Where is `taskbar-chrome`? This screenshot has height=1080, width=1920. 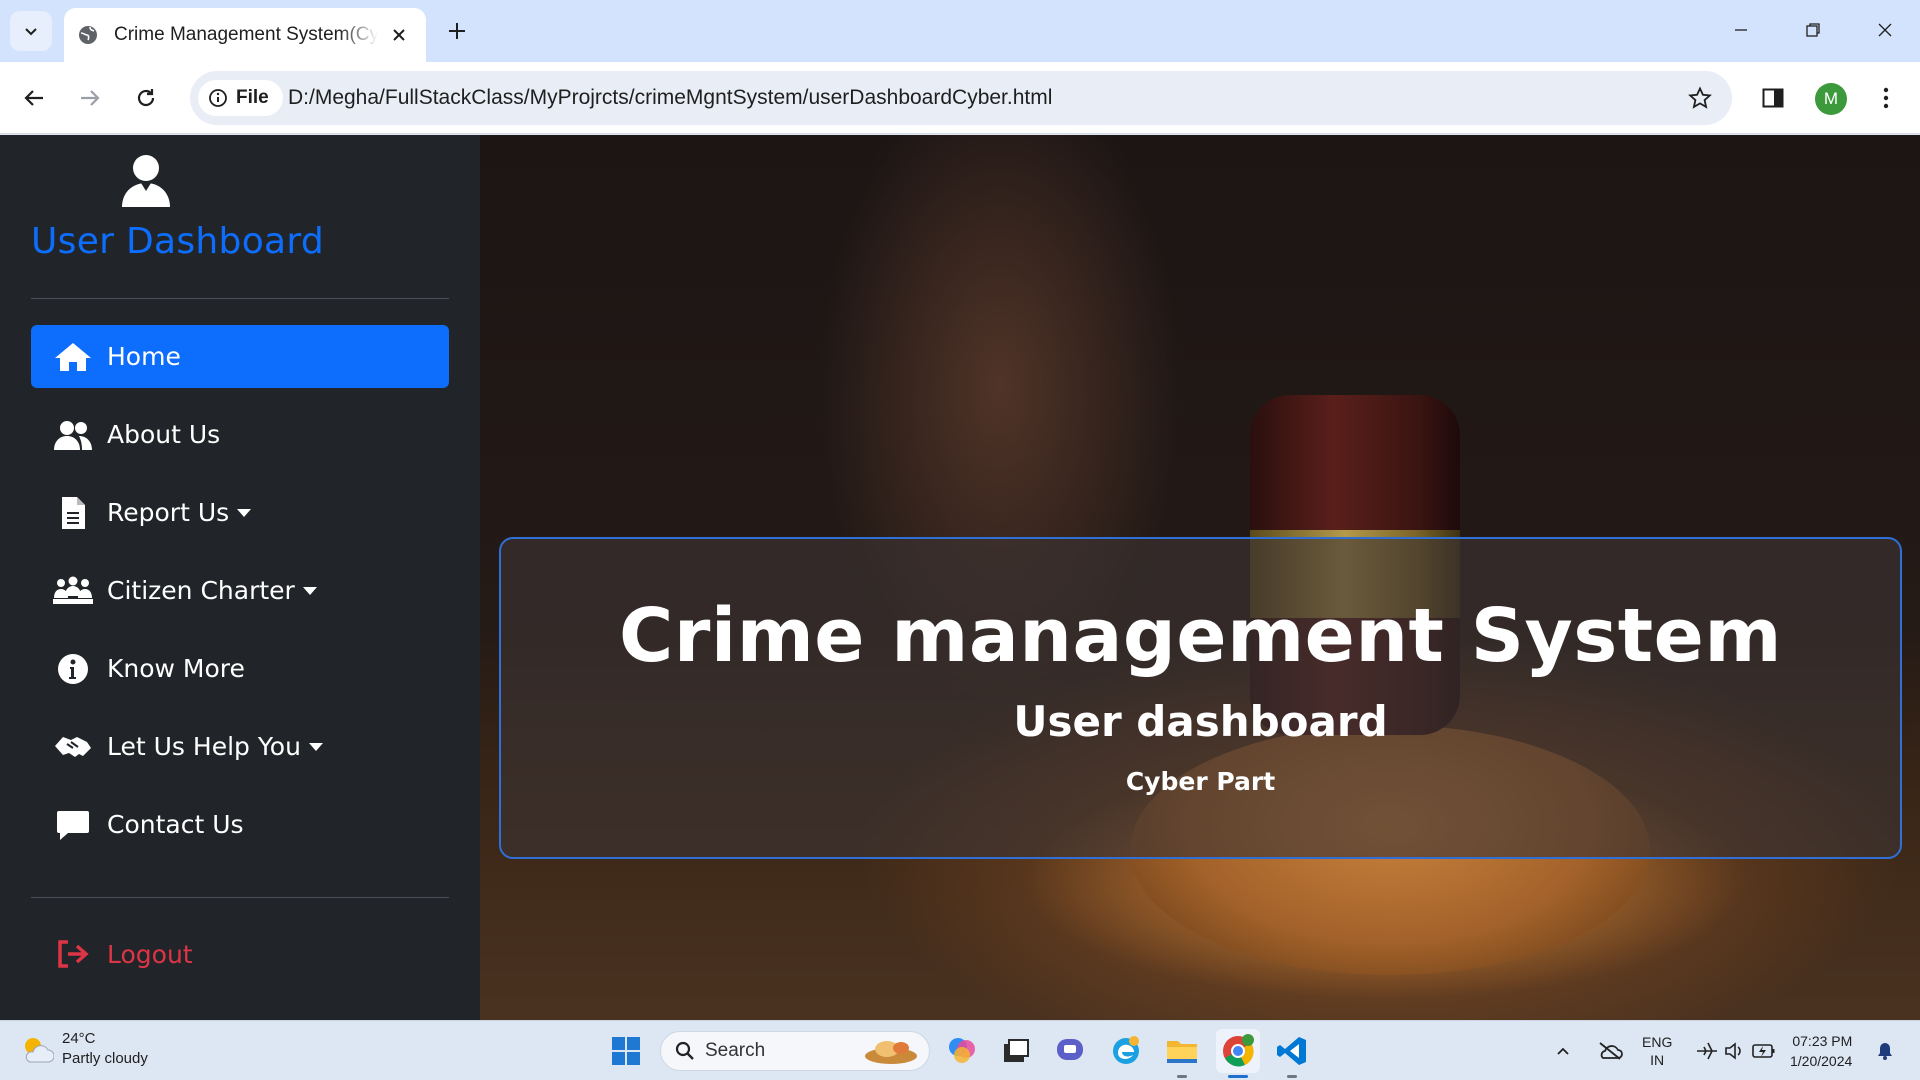
taskbar-chrome is located at coordinates (1238, 1053).